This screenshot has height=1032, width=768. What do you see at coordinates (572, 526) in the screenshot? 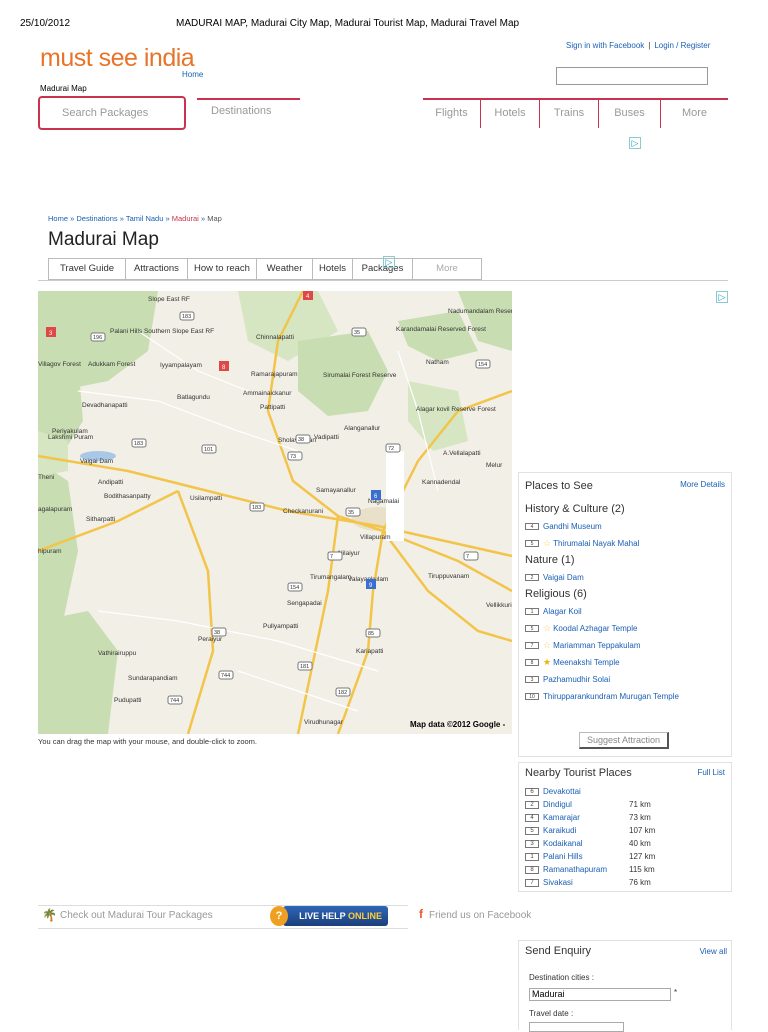
I see `place-link: Gandhi Museum` at bounding box center [572, 526].